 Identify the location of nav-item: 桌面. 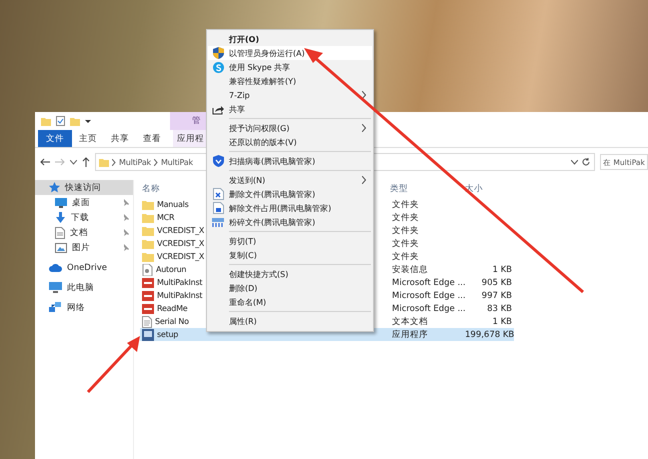
(84, 202).